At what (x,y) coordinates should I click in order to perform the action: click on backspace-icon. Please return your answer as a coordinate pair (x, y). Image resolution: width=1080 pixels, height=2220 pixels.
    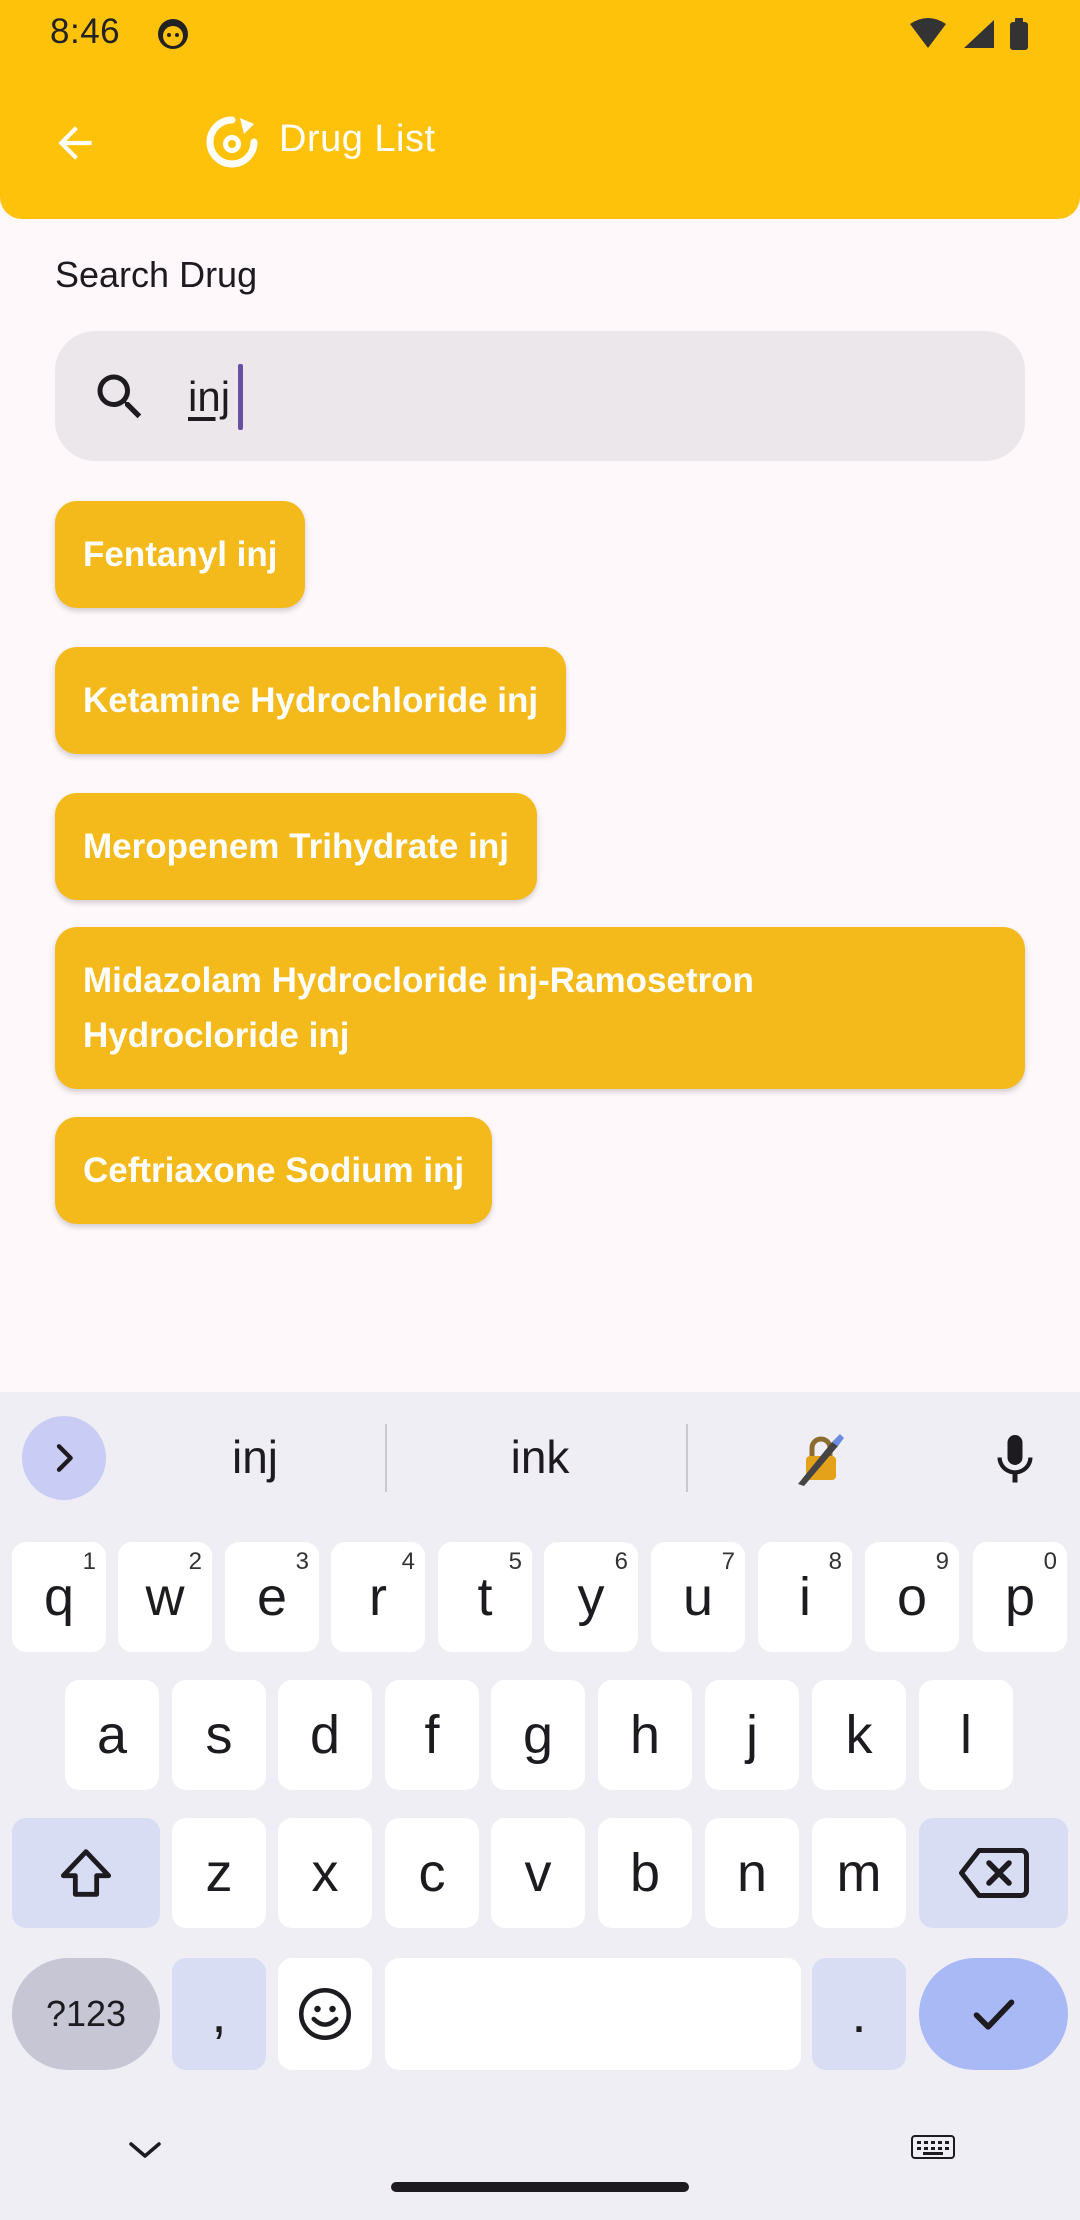
    Looking at the image, I should click on (993, 1873).